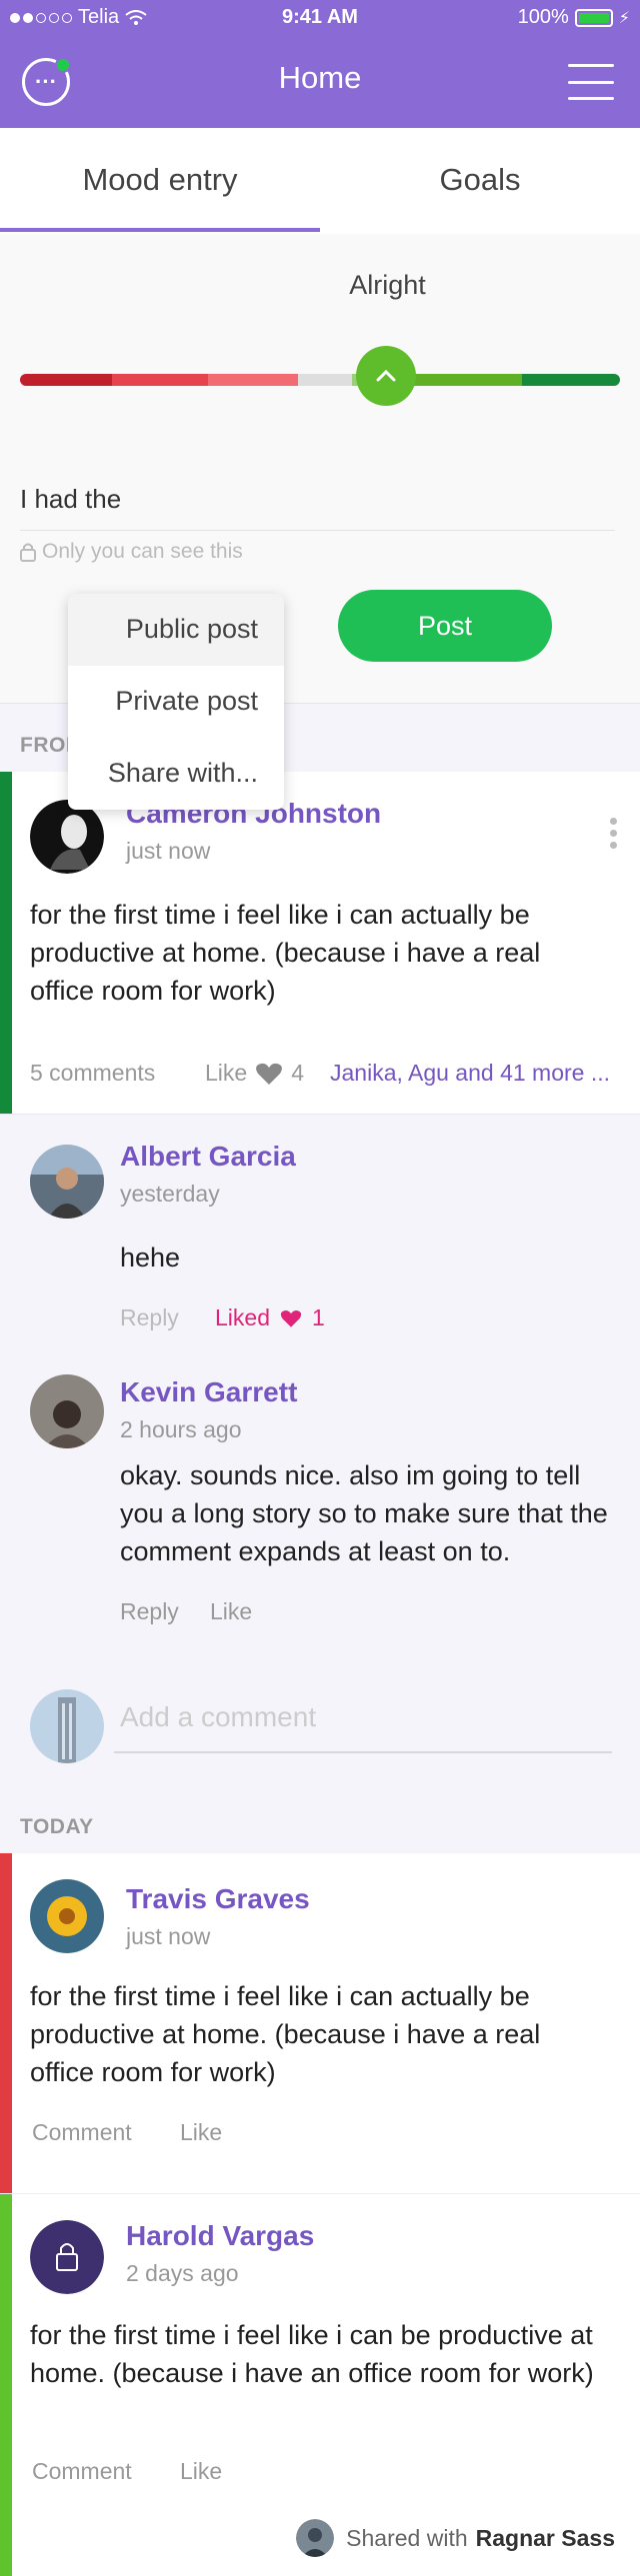  What do you see at coordinates (320, 380) in the screenshot?
I see `mood-slider-track` at bounding box center [320, 380].